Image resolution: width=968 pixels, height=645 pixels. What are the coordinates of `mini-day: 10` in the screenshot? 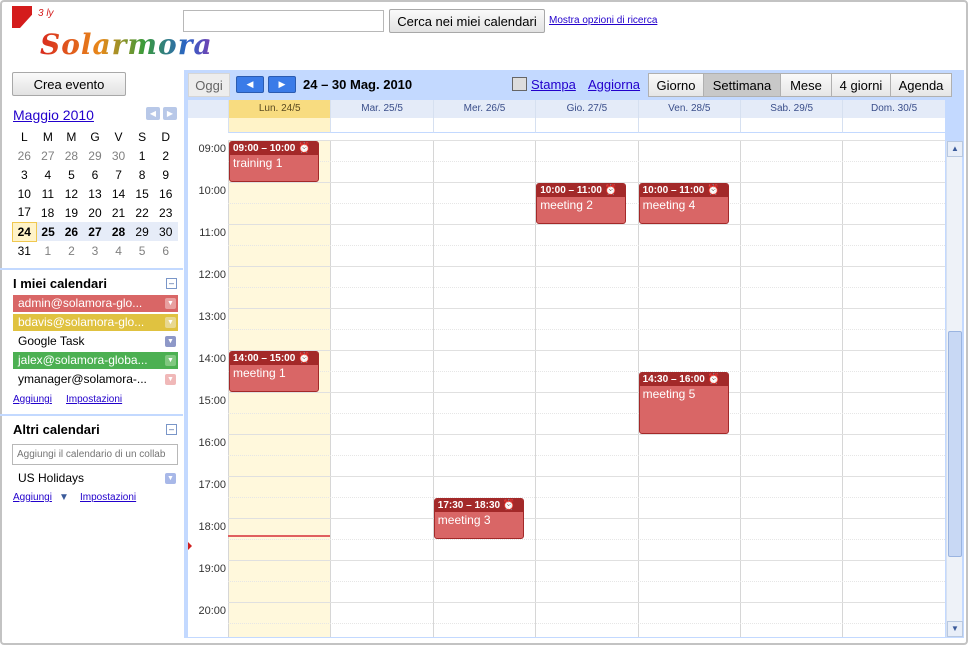 It's located at (25, 193).